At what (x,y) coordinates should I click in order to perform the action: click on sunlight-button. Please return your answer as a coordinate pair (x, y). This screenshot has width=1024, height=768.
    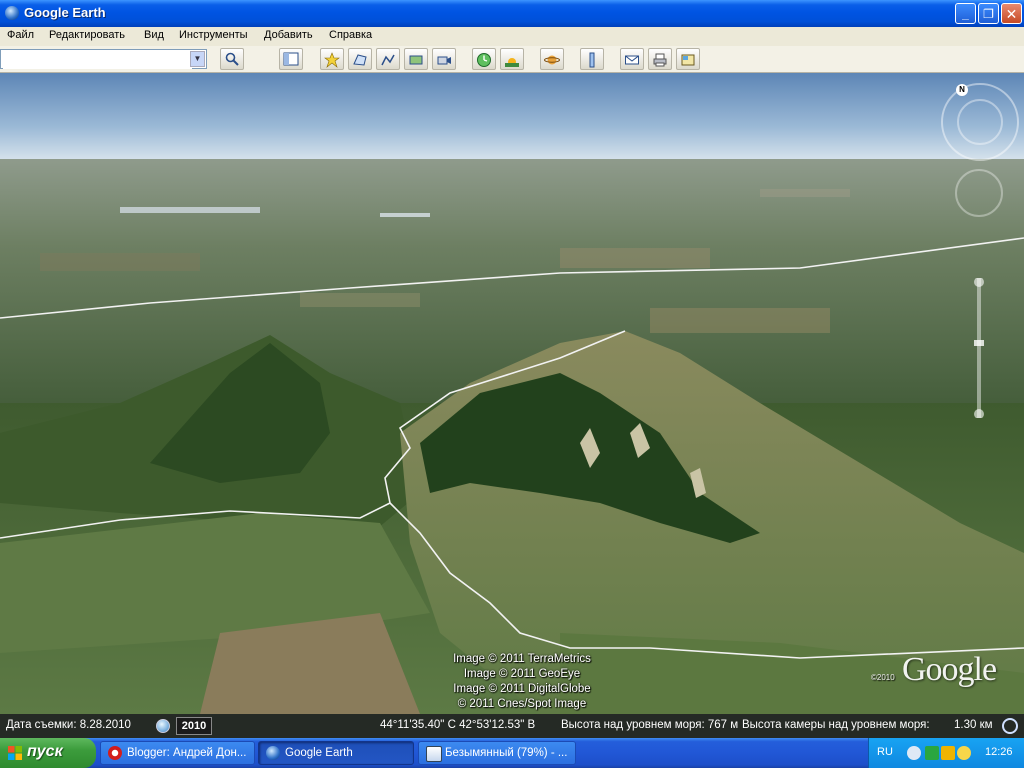
    Looking at the image, I should click on (512, 59).